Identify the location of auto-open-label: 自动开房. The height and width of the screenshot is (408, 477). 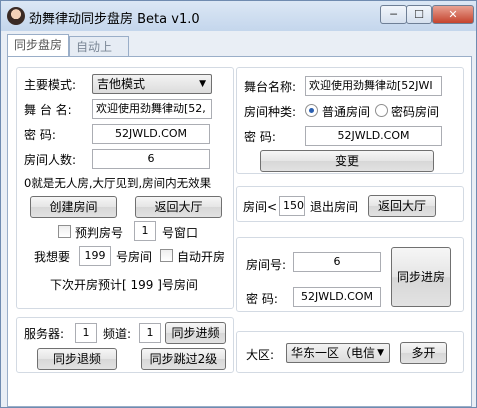
(201, 257).